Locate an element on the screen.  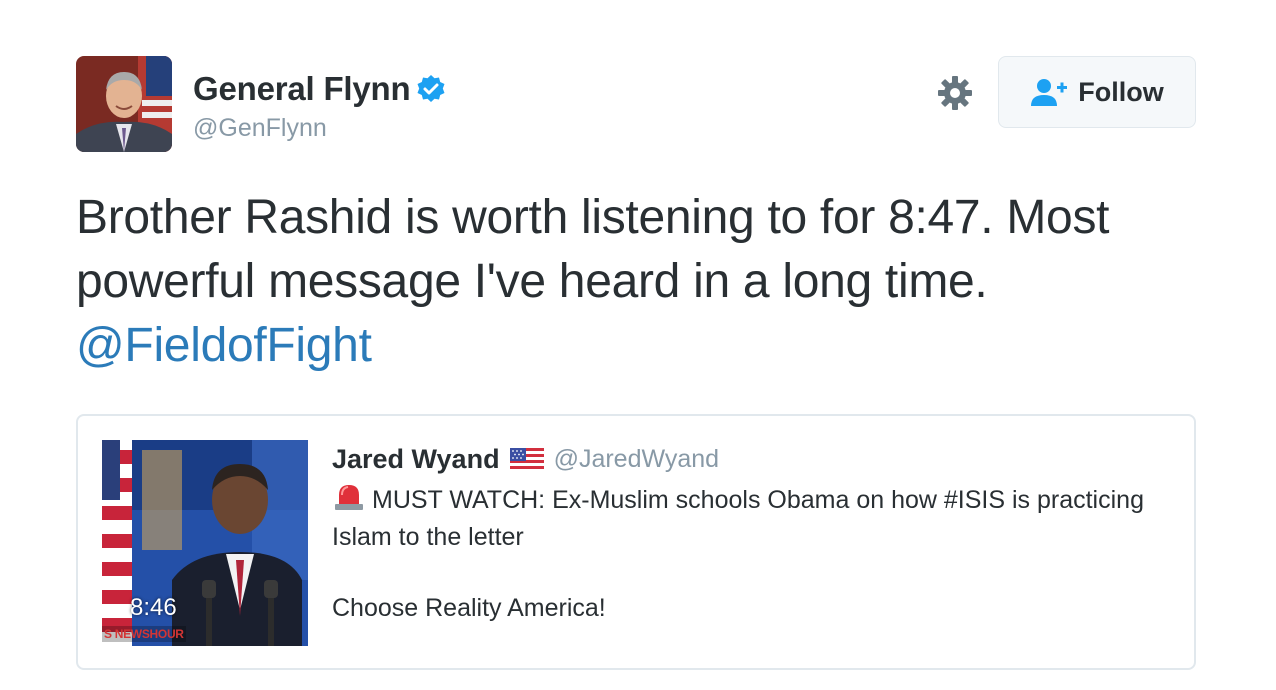
newshour-logo: S NEWSHOUR is located at coordinates (144, 634).